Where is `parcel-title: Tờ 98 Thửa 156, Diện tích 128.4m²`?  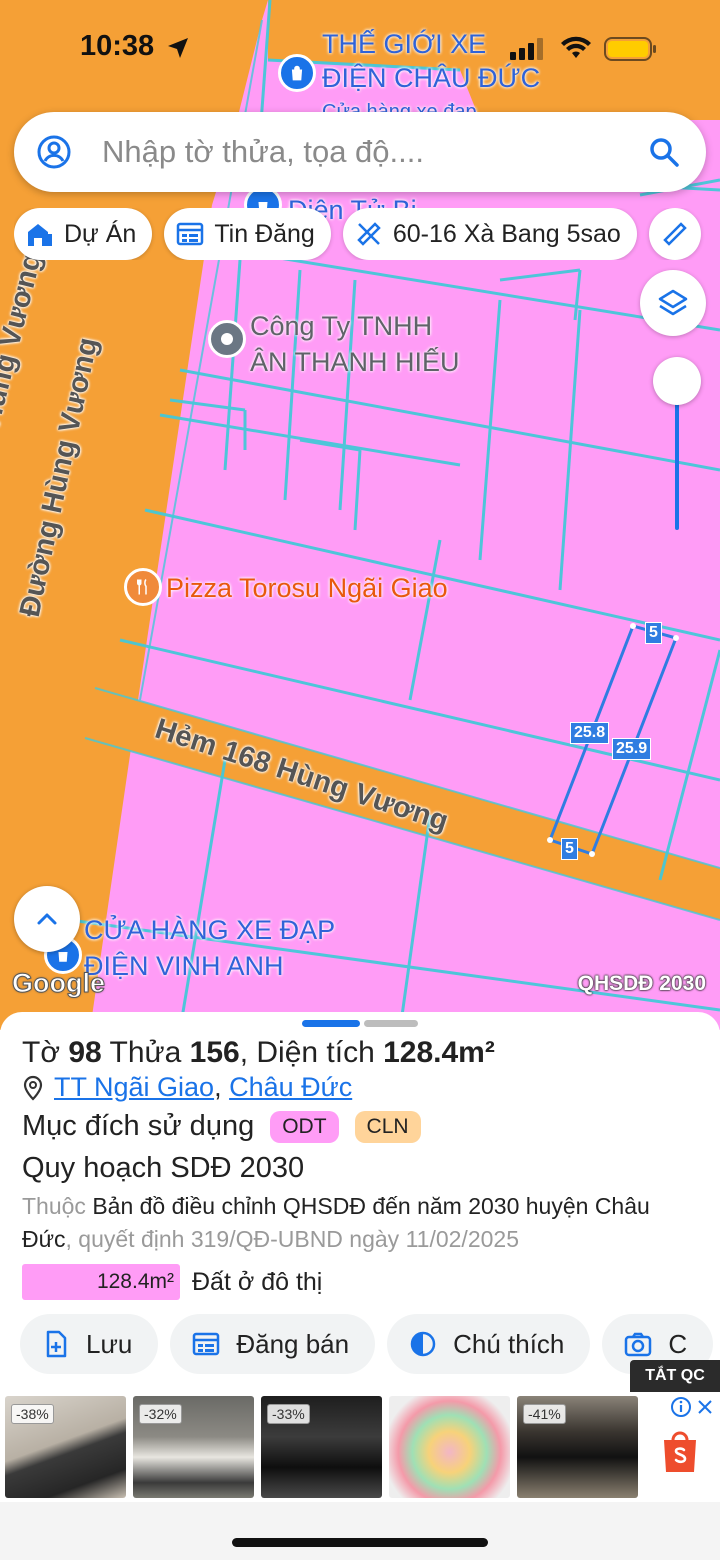
parcel-title: Tờ 98 Thửa 156, Diện tích 128.4m² is located at coordinates (258, 1052).